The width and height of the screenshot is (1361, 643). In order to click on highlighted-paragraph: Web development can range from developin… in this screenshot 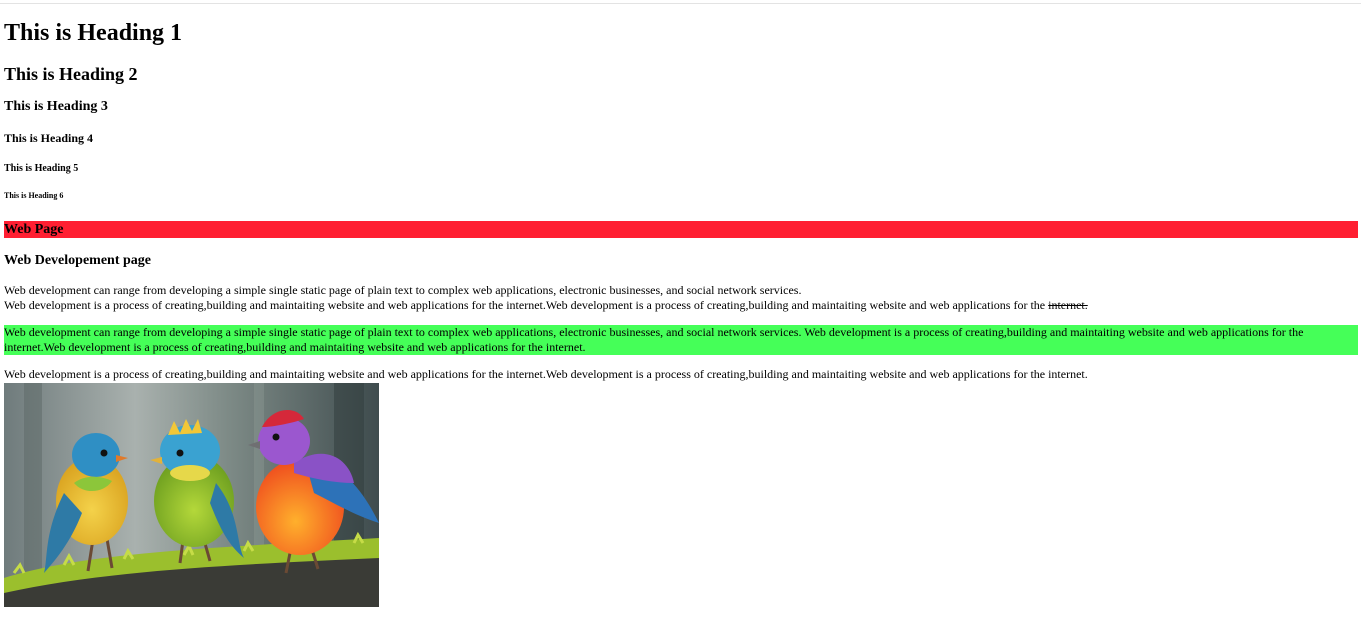, I will do `click(681, 340)`.